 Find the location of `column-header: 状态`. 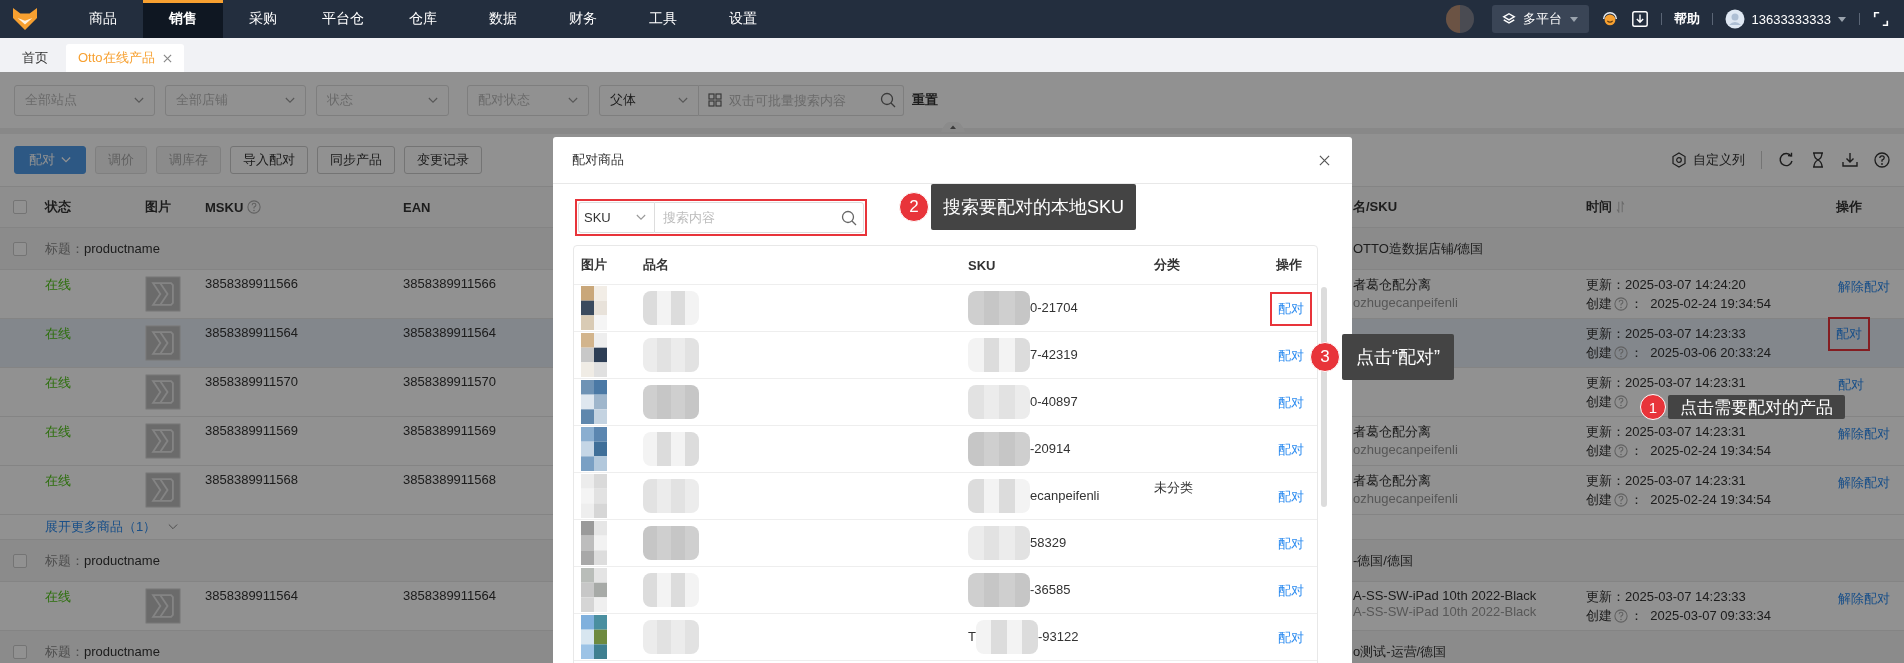

column-header: 状态 is located at coordinates (58, 207).